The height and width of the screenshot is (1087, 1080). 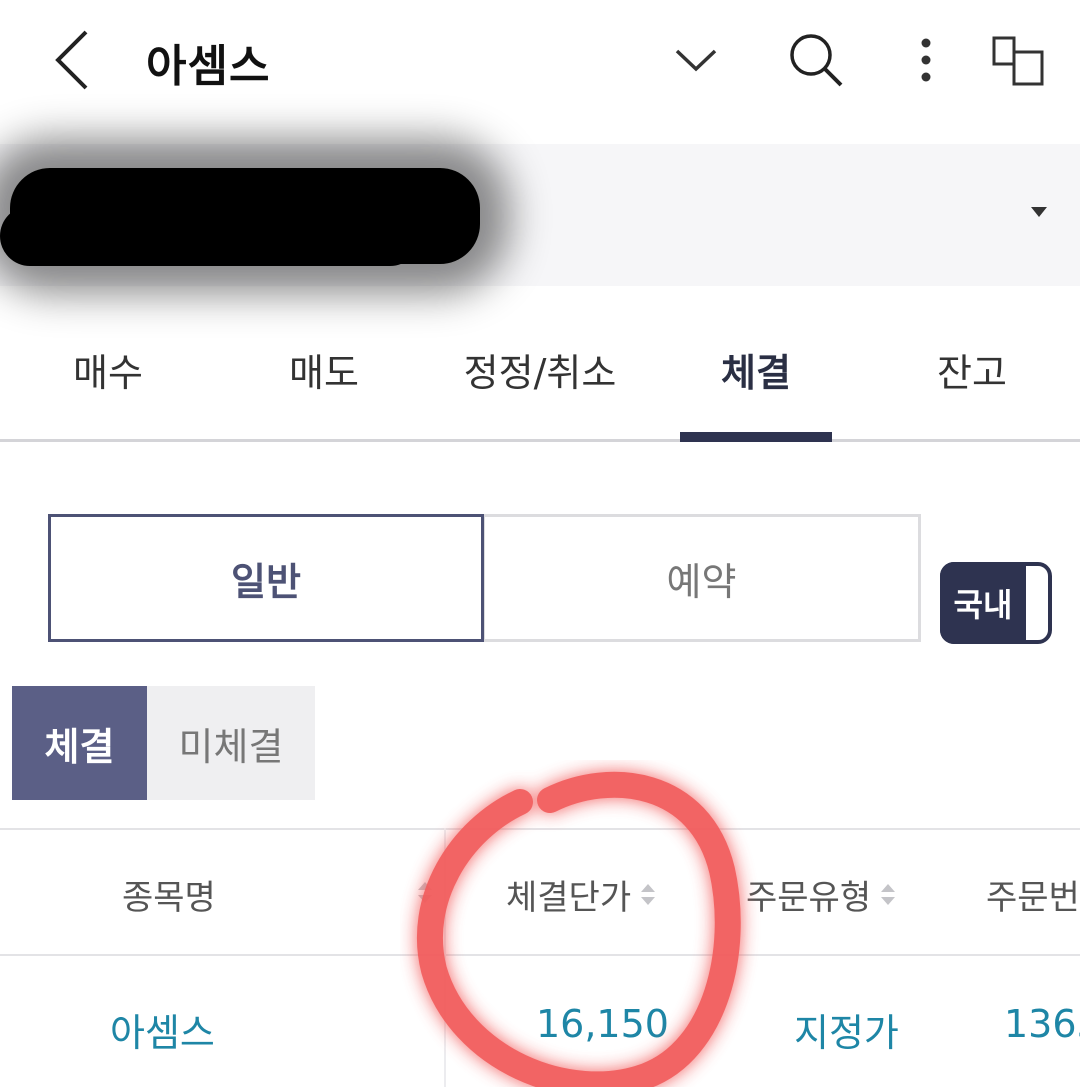 I want to click on caret-down-icon, so click(x=1039, y=212).